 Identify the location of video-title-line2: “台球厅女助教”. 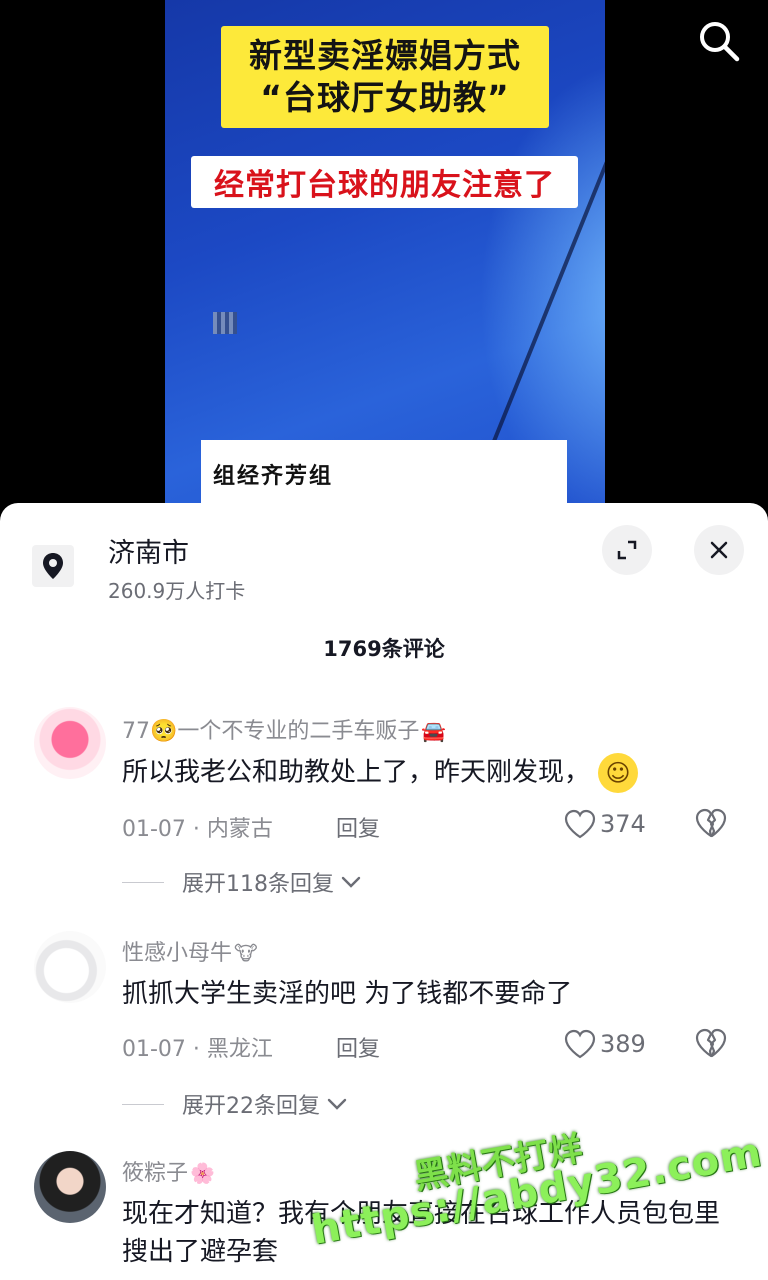
(385, 97).